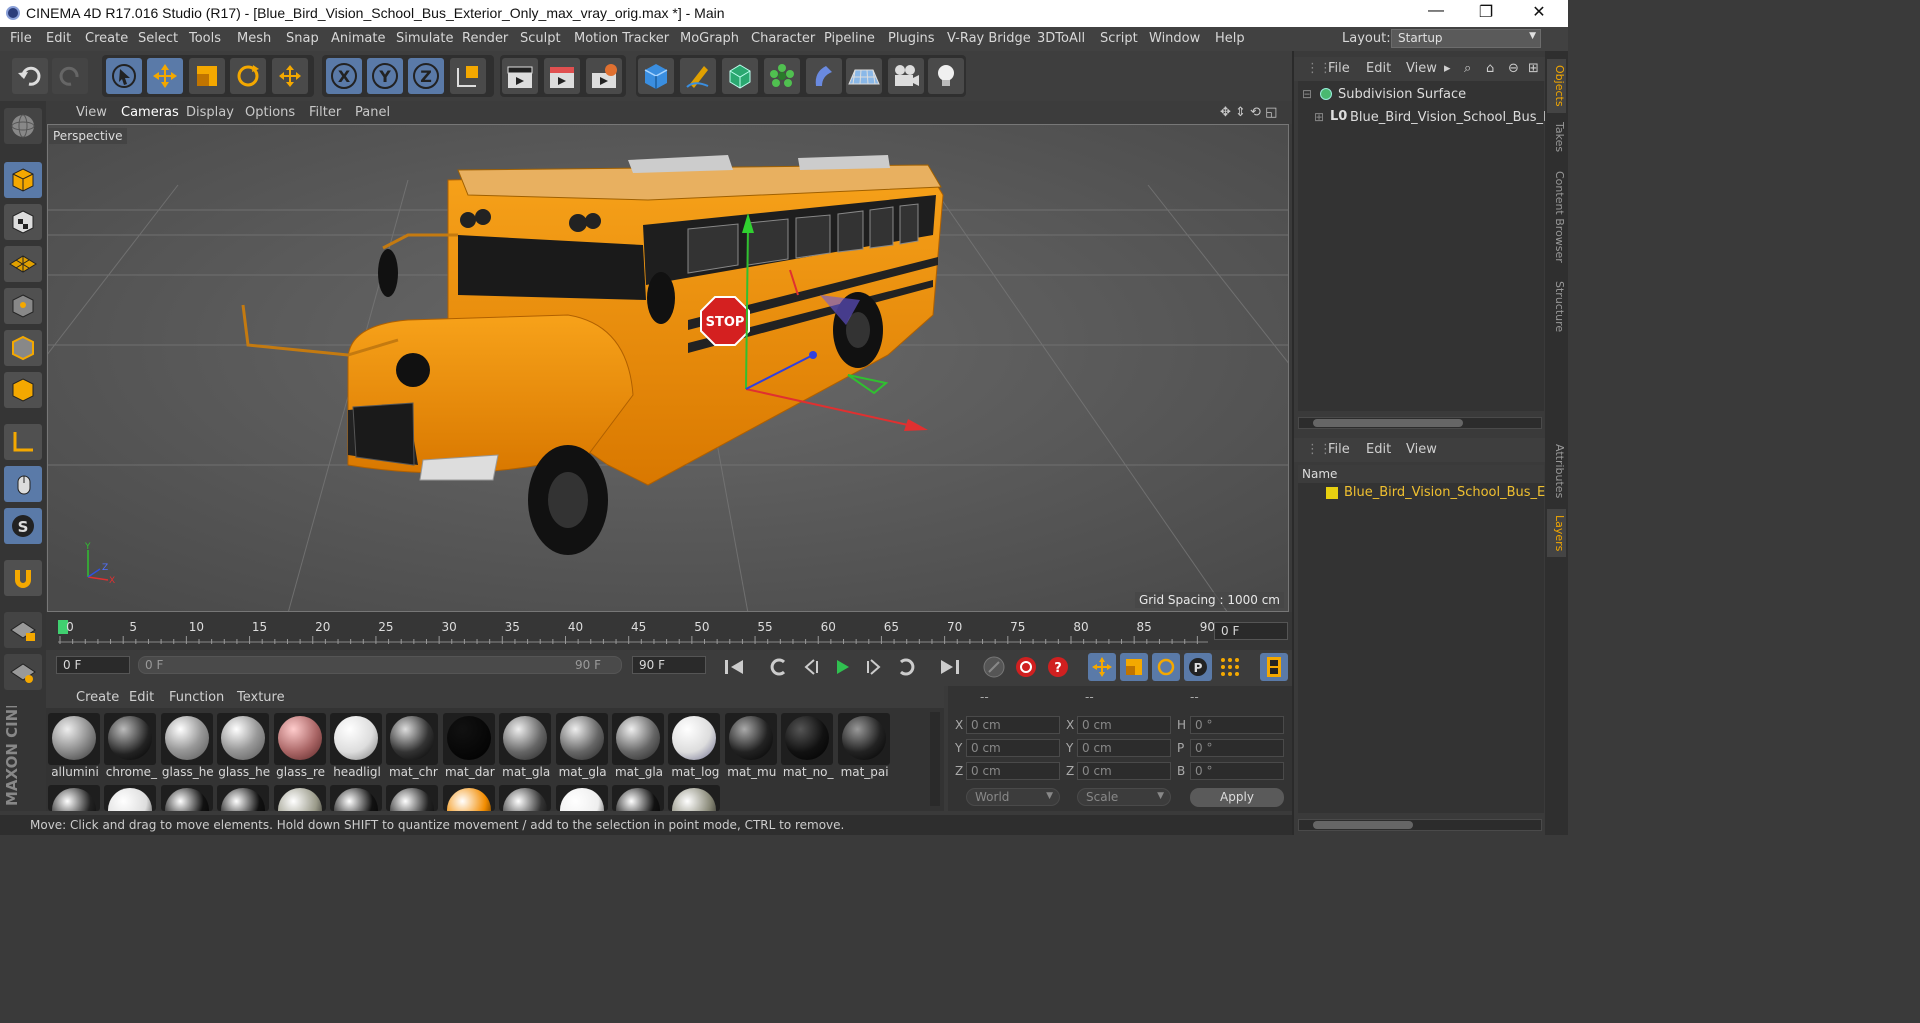 This screenshot has width=1920, height=1023. I want to click on material-menu-texture: Texture, so click(261, 697).